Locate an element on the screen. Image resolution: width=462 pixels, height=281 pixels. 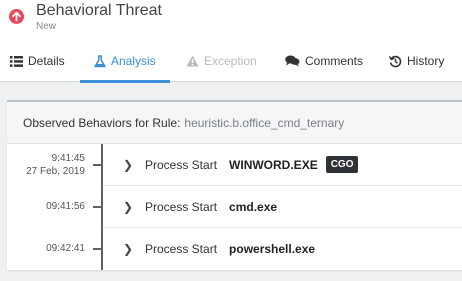
event-date: 27 Feb, 2019 is located at coordinates (55, 171).